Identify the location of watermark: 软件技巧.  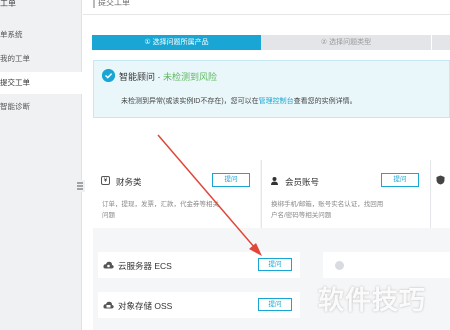
(372, 300).